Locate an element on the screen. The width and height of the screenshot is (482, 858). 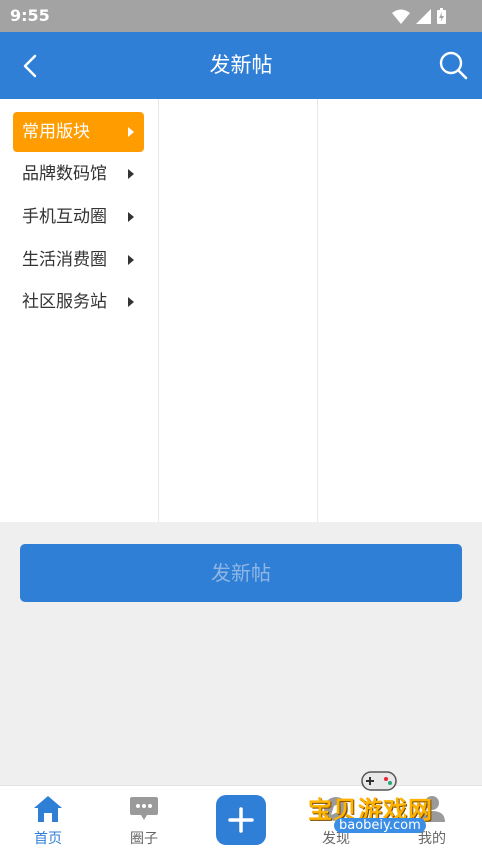
category-label: 社区服务站 is located at coordinates (64, 302).